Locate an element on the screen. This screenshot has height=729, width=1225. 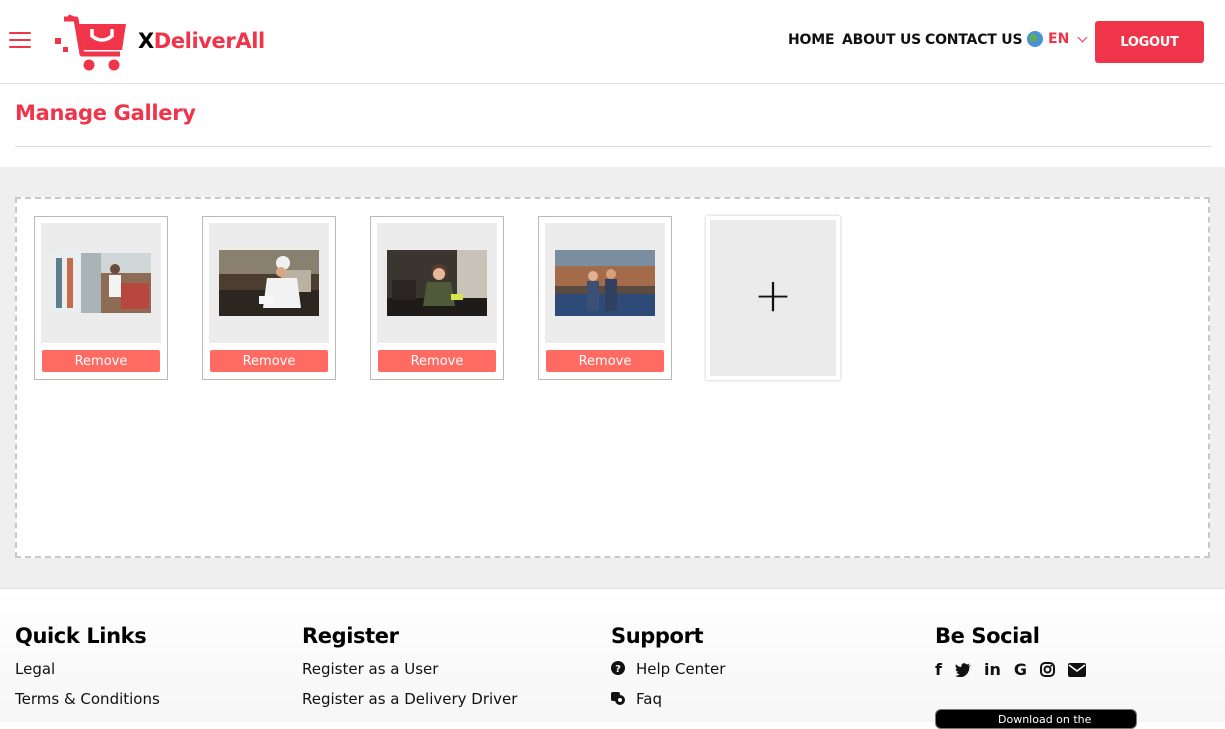
nav-about-link: ABOUT US is located at coordinates (881, 40).